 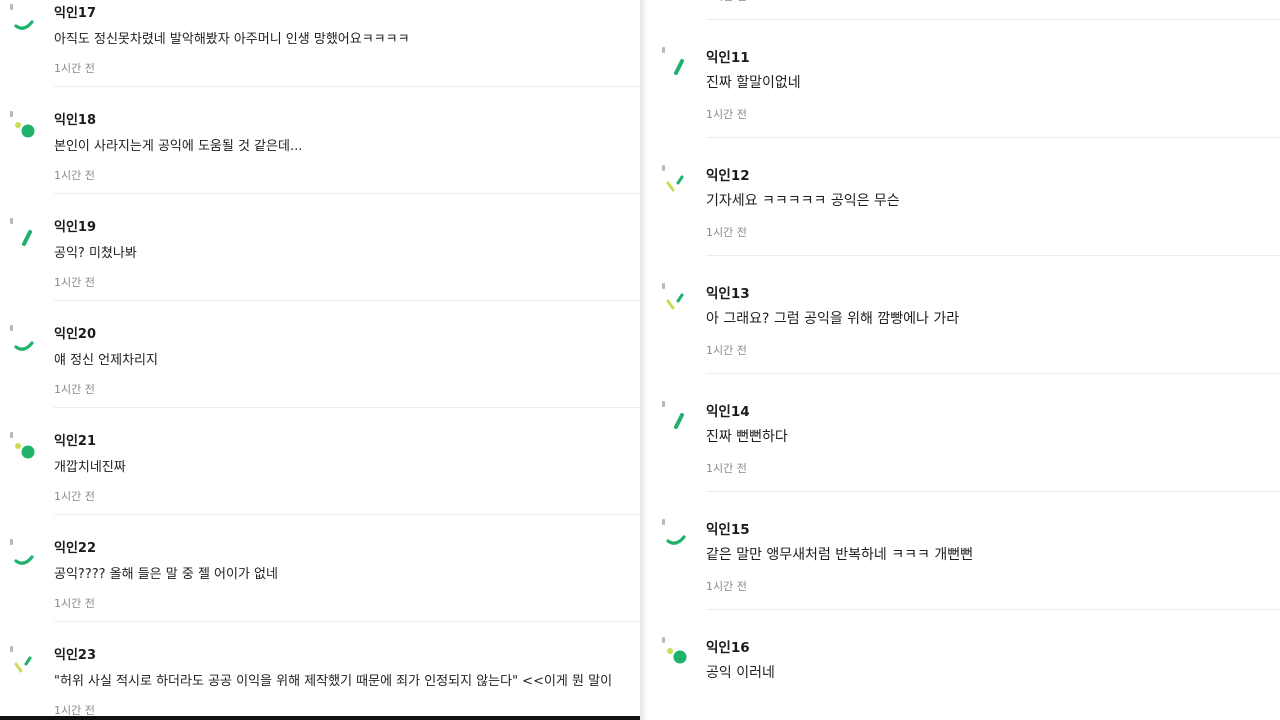 What do you see at coordinates (728, 528) in the screenshot?
I see `commenter-name: 익인15` at bounding box center [728, 528].